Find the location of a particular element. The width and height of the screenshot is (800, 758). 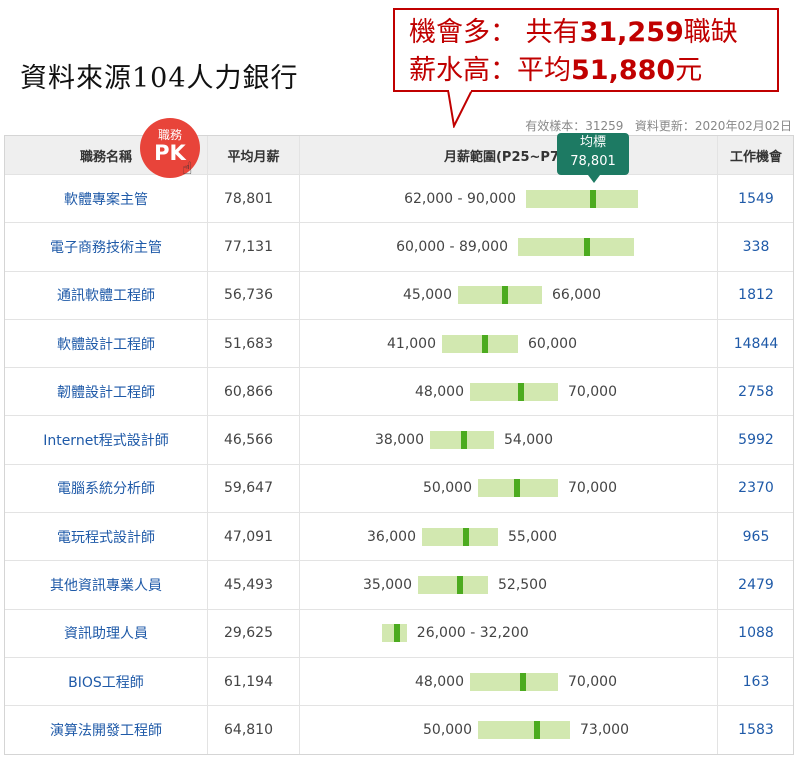

job-name-cell: 電玩程式設計師 is located at coordinates (106, 536).